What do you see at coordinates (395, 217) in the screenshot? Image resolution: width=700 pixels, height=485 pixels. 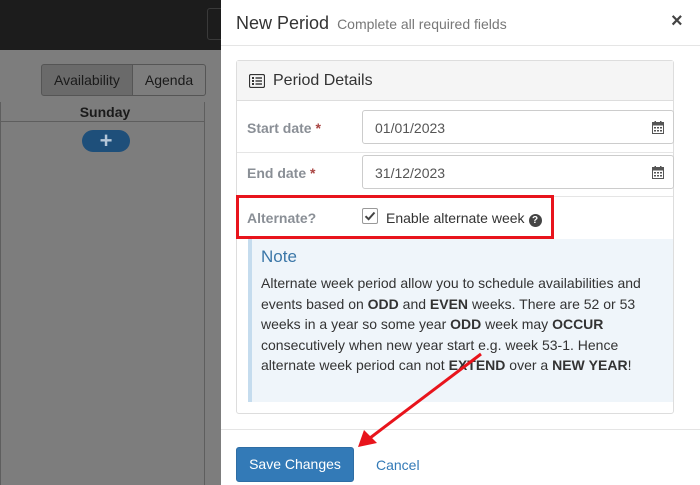 I see `annotation-highlight-box` at bounding box center [395, 217].